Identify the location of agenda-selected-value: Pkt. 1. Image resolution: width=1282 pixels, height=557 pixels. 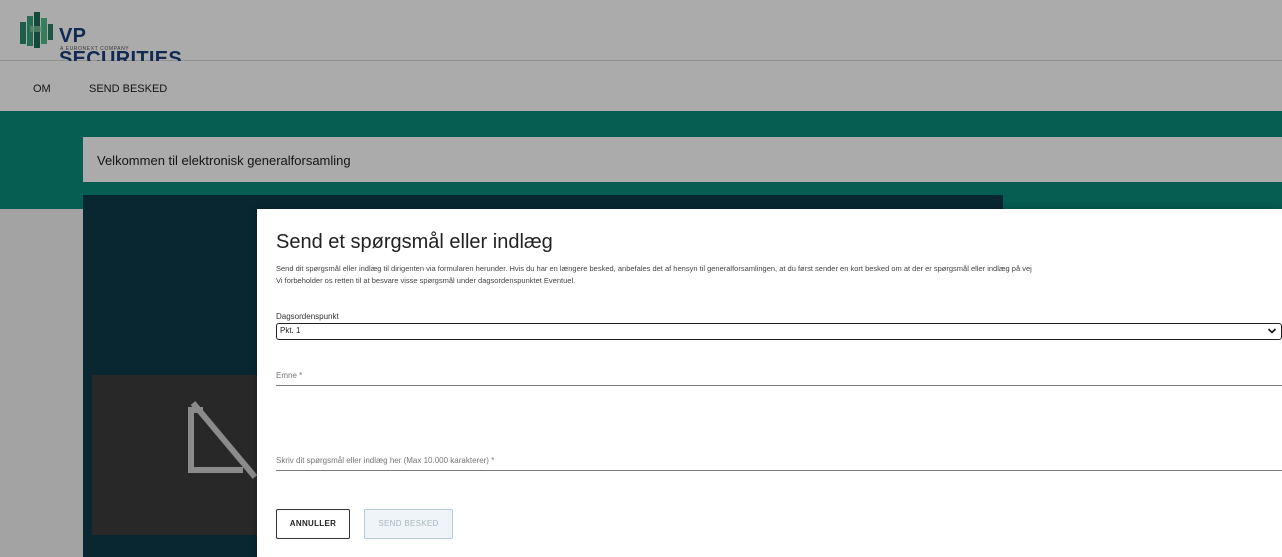
(290, 330).